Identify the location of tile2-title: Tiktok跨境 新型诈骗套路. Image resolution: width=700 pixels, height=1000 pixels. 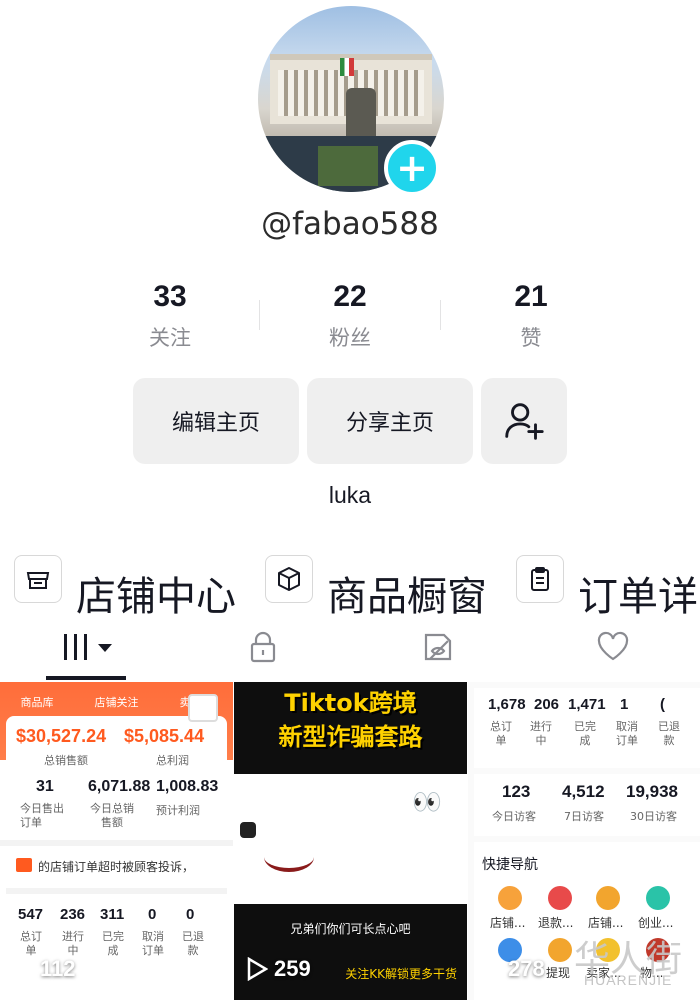
(350, 718).